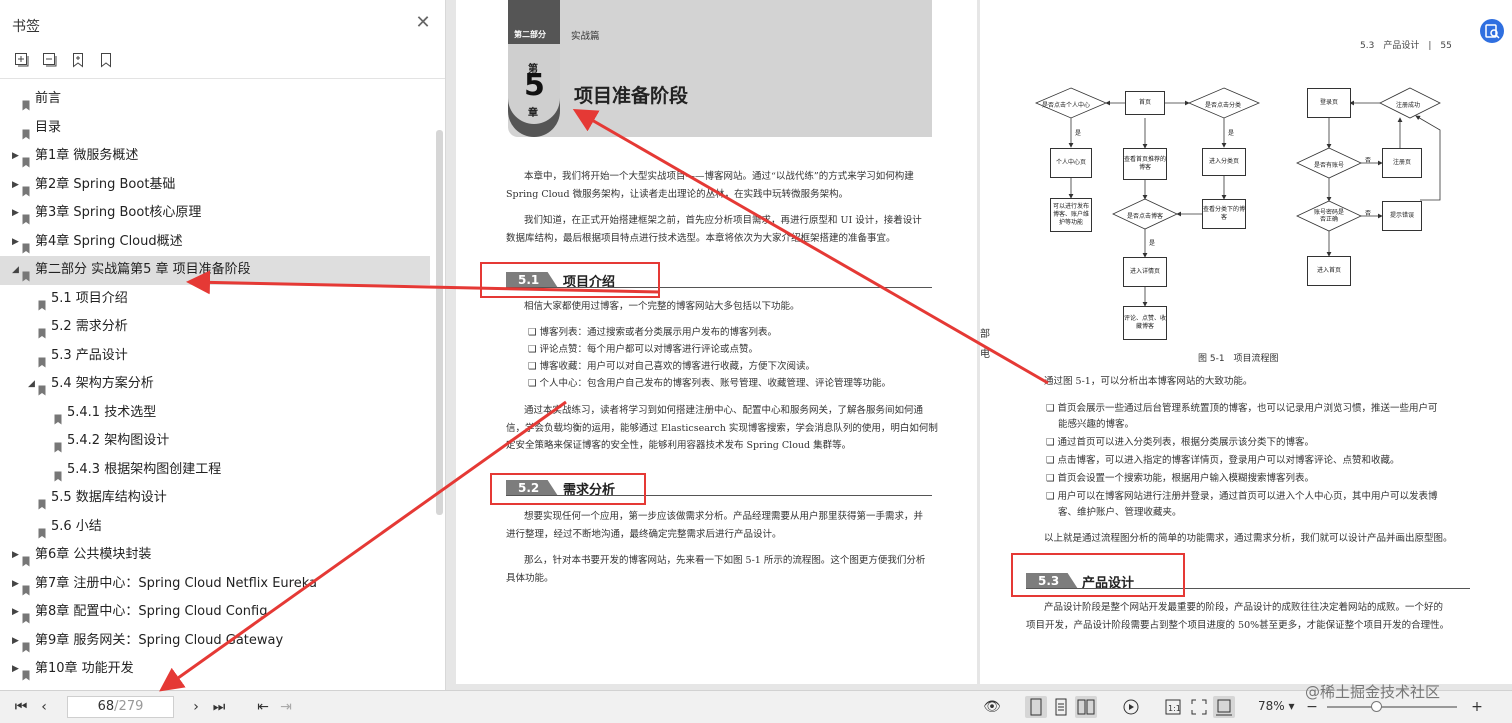 The height and width of the screenshot is (723, 1512). Describe the element at coordinates (215, 441) in the screenshot. I see `bookmark-item: 5.4.2 架构图设计` at that location.